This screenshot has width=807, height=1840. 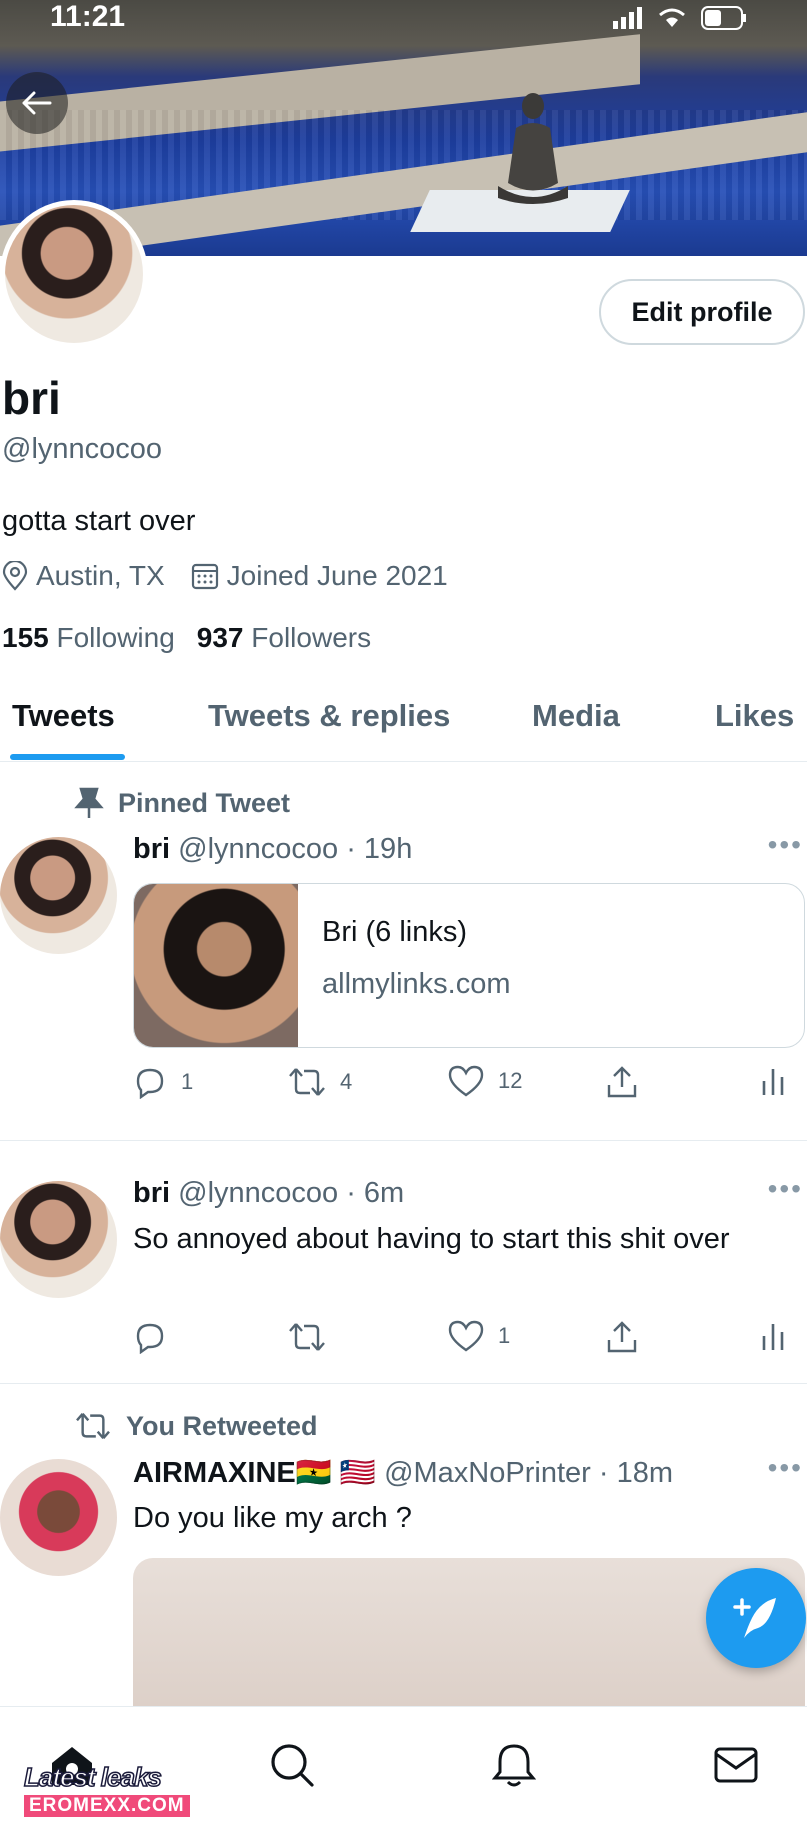 I want to click on followers-link: 937 Followers, so click(x=284, y=638).